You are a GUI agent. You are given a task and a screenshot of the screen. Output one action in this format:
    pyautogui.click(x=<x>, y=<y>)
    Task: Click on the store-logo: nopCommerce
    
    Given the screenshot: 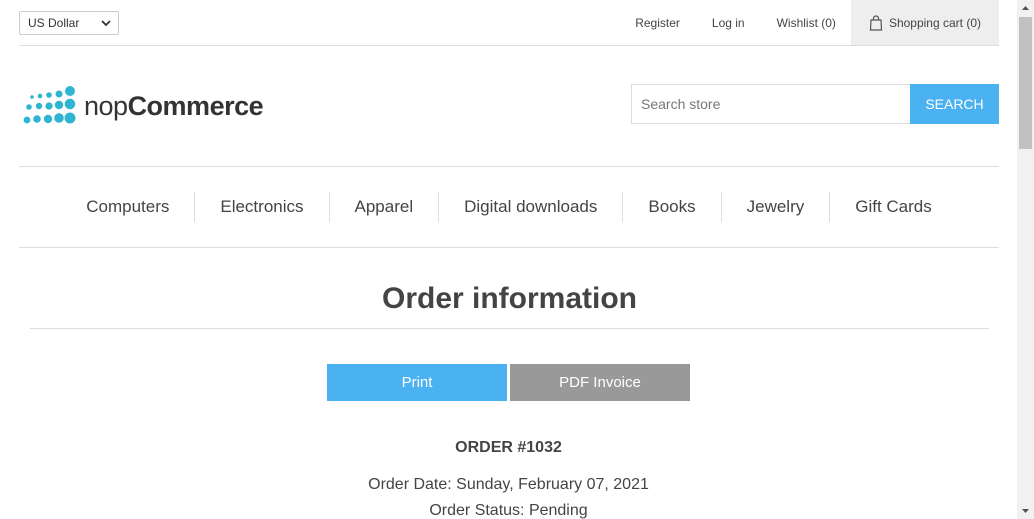 What is the action you would take?
    pyautogui.click(x=143, y=106)
    